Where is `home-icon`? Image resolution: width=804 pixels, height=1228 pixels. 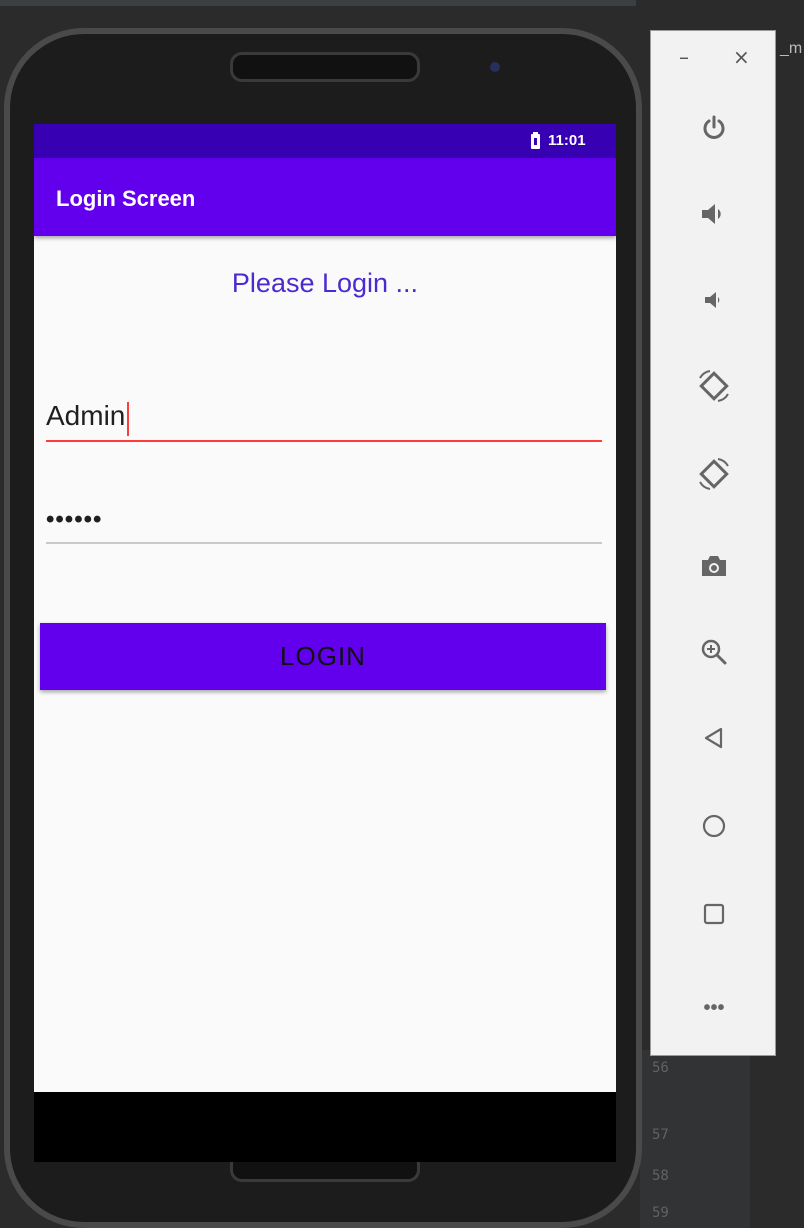 home-icon is located at coordinates (714, 826).